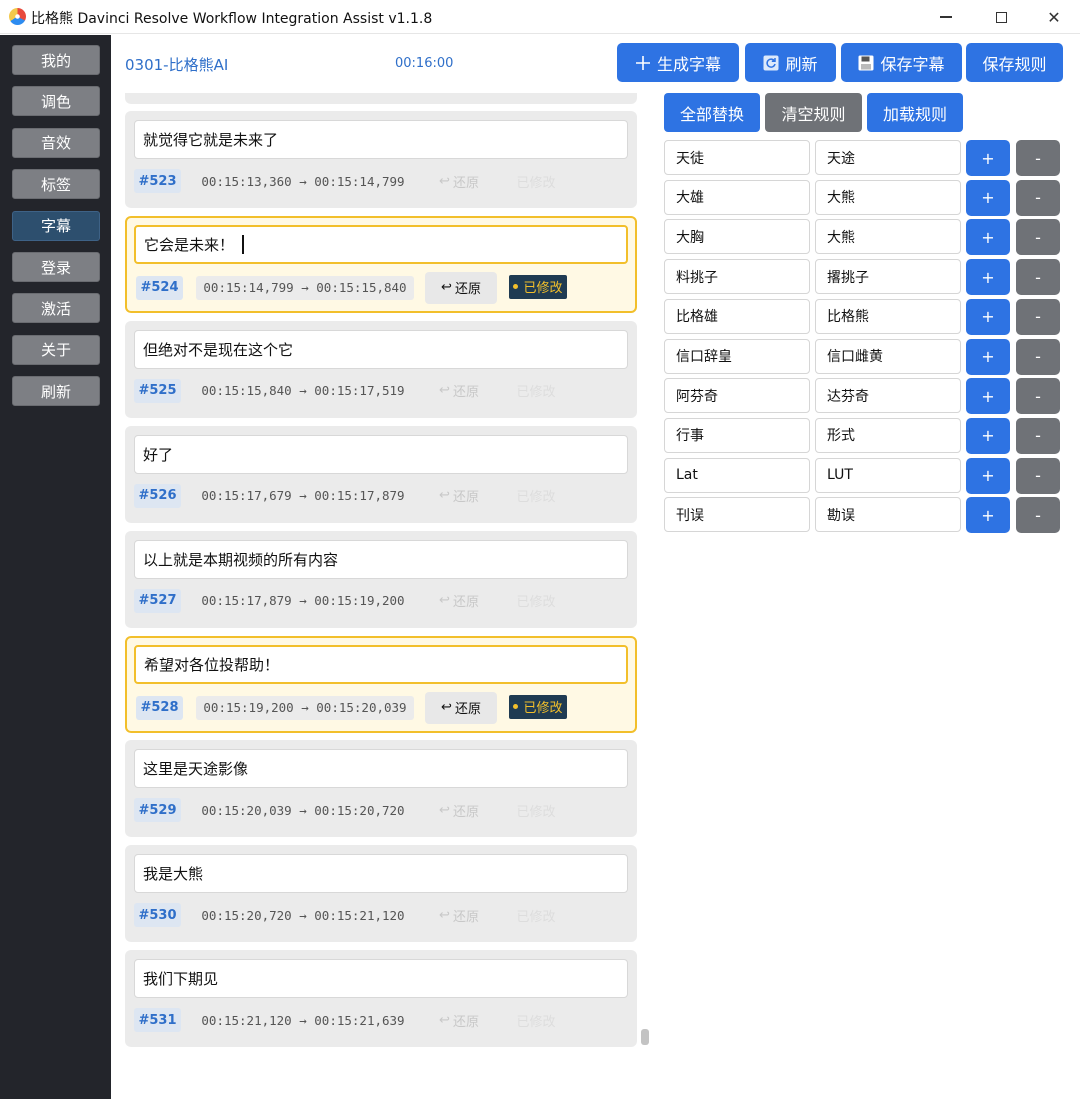  What do you see at coordinates (381, 454) in the screenshot?
I see `subtitle-text-input: 好了` at bounding box center [381, 454].